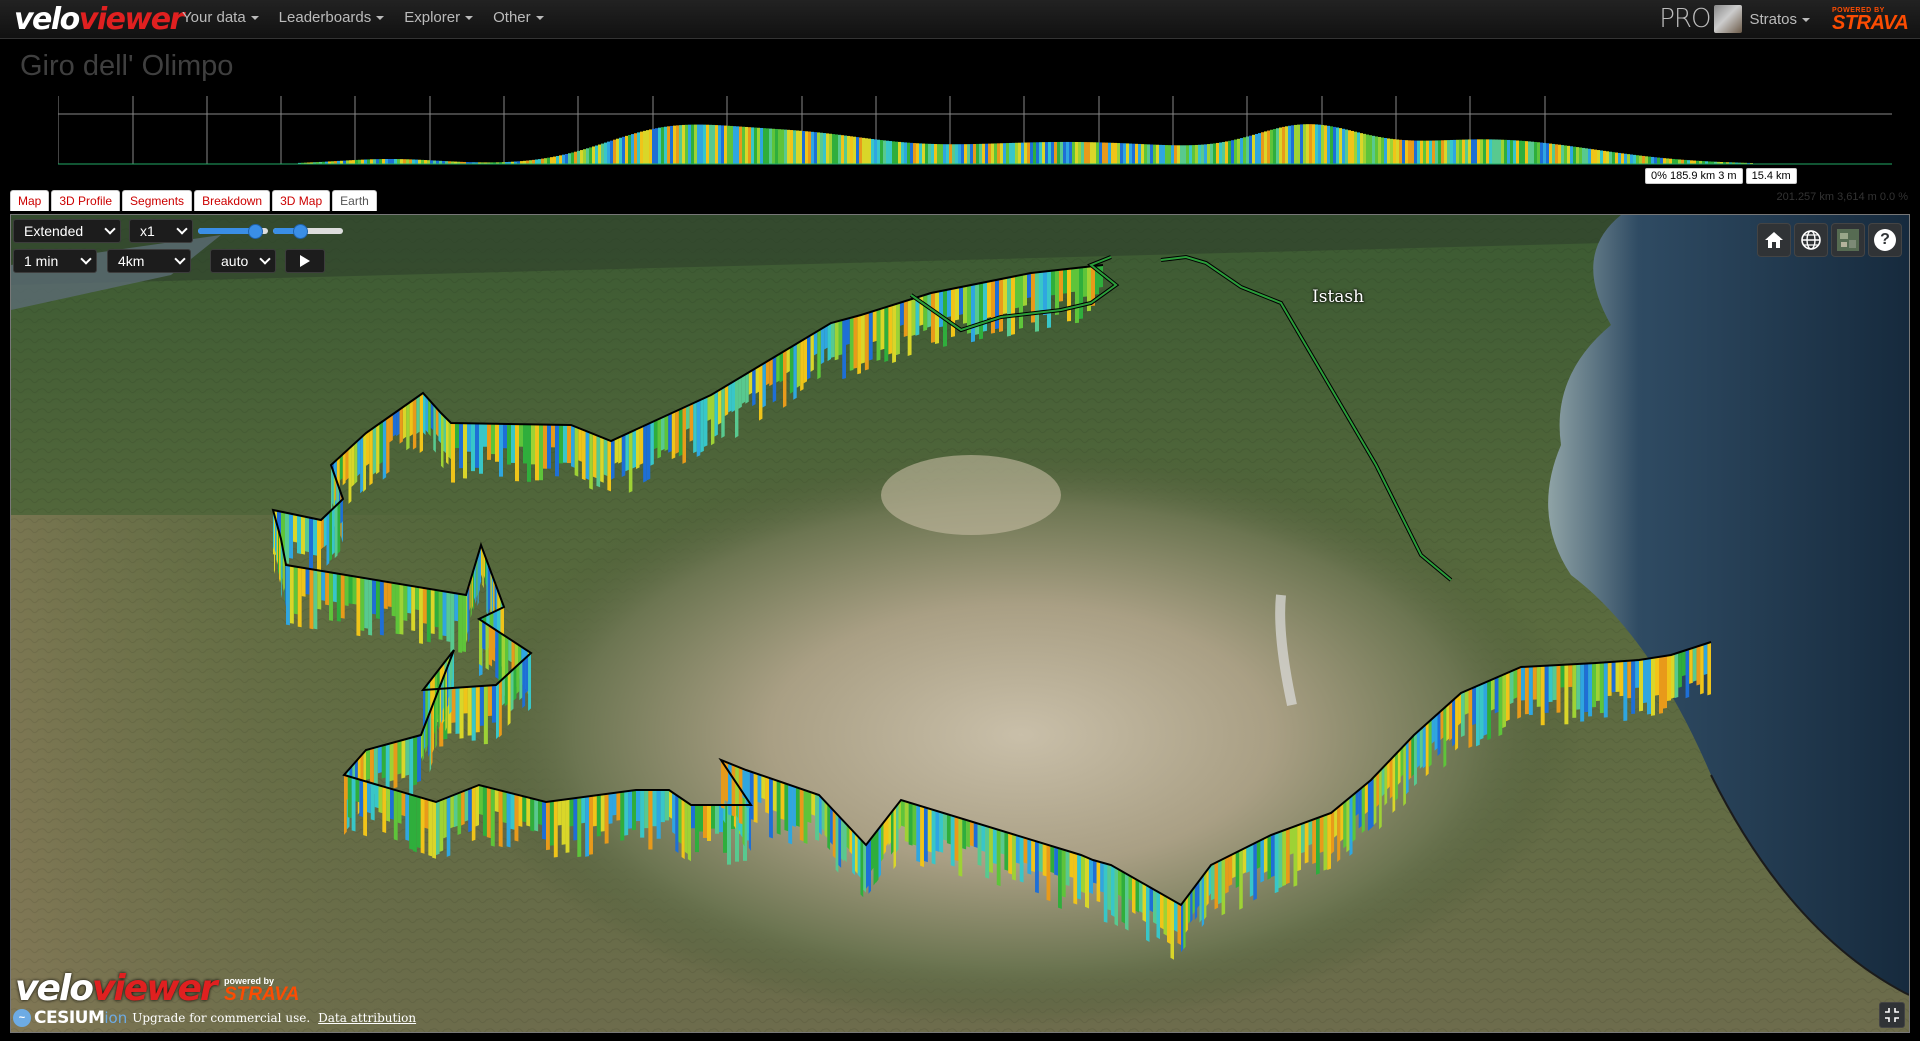 The width and height of the screenshot is (1920, 1041). I want to click on tab-earth: Earth, so click(354, 200).